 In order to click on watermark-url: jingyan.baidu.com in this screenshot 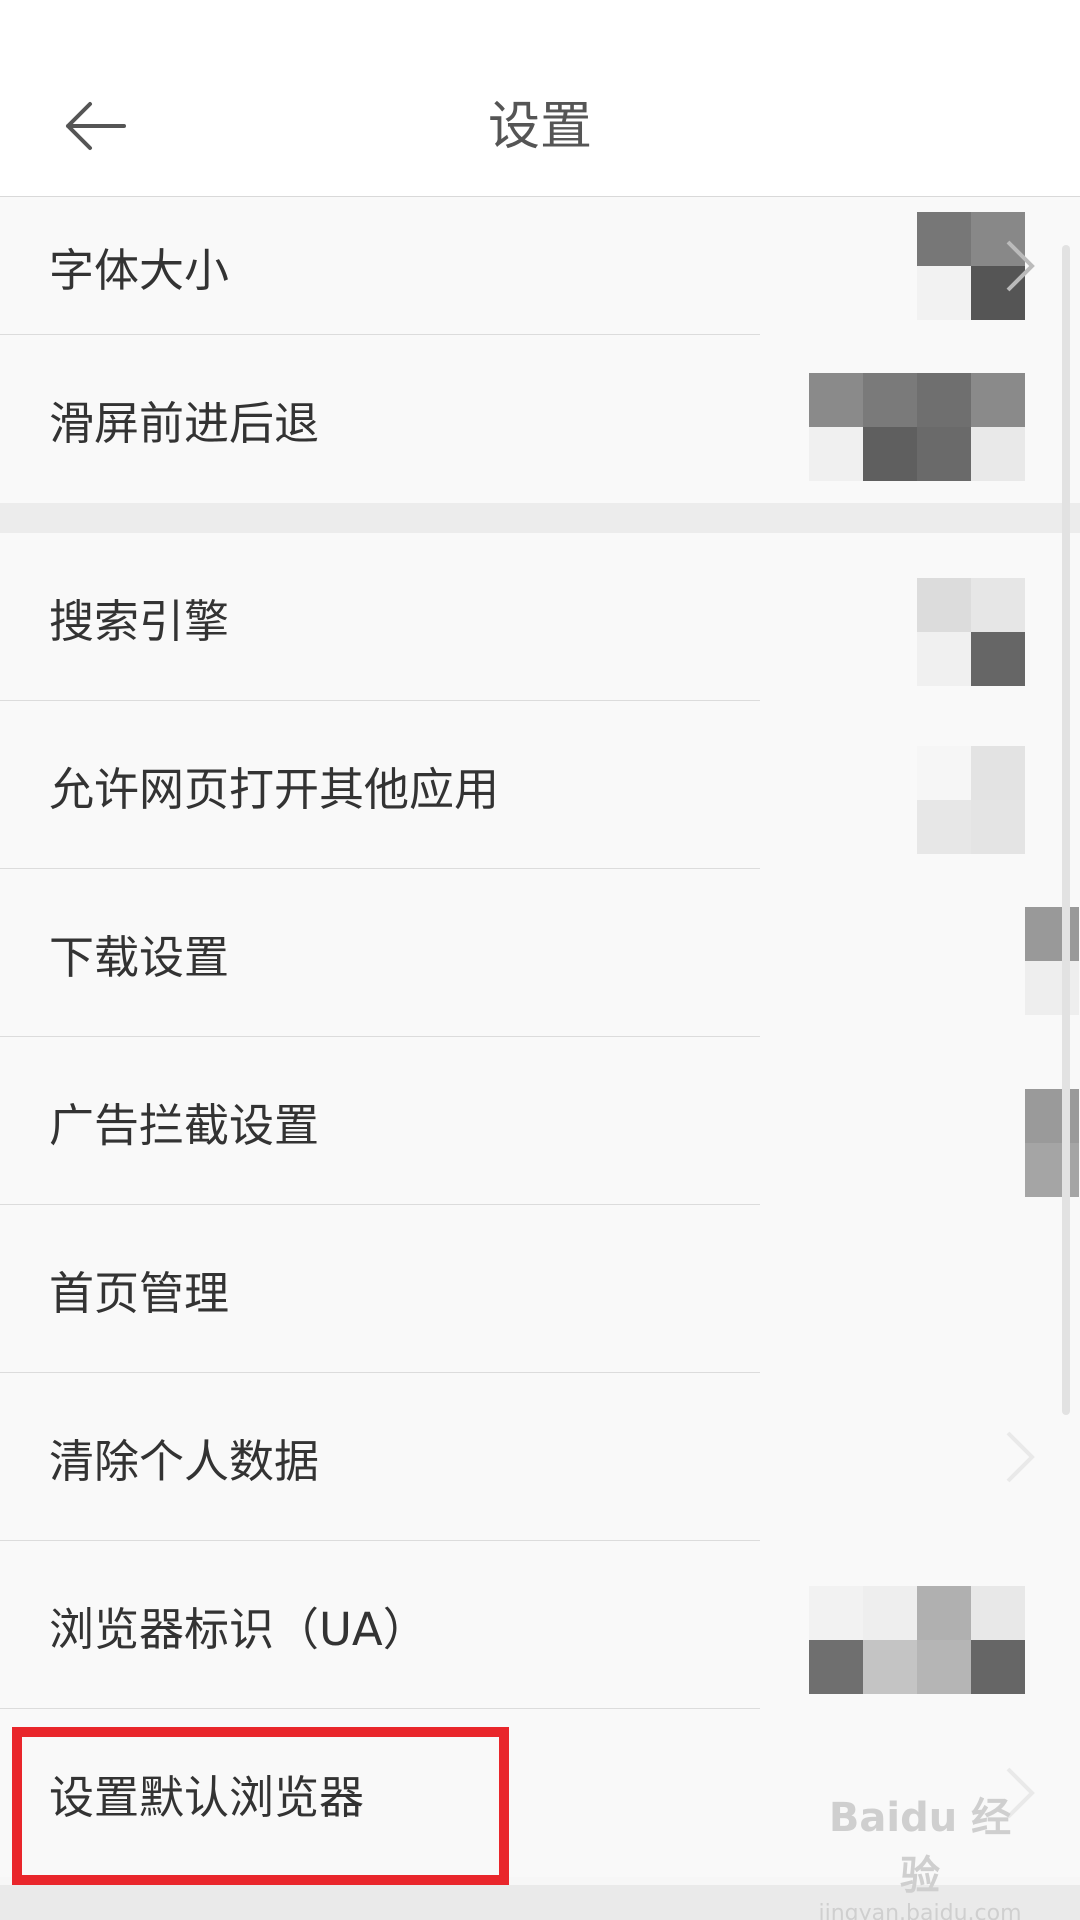, I will do `click(920, 1910)`.